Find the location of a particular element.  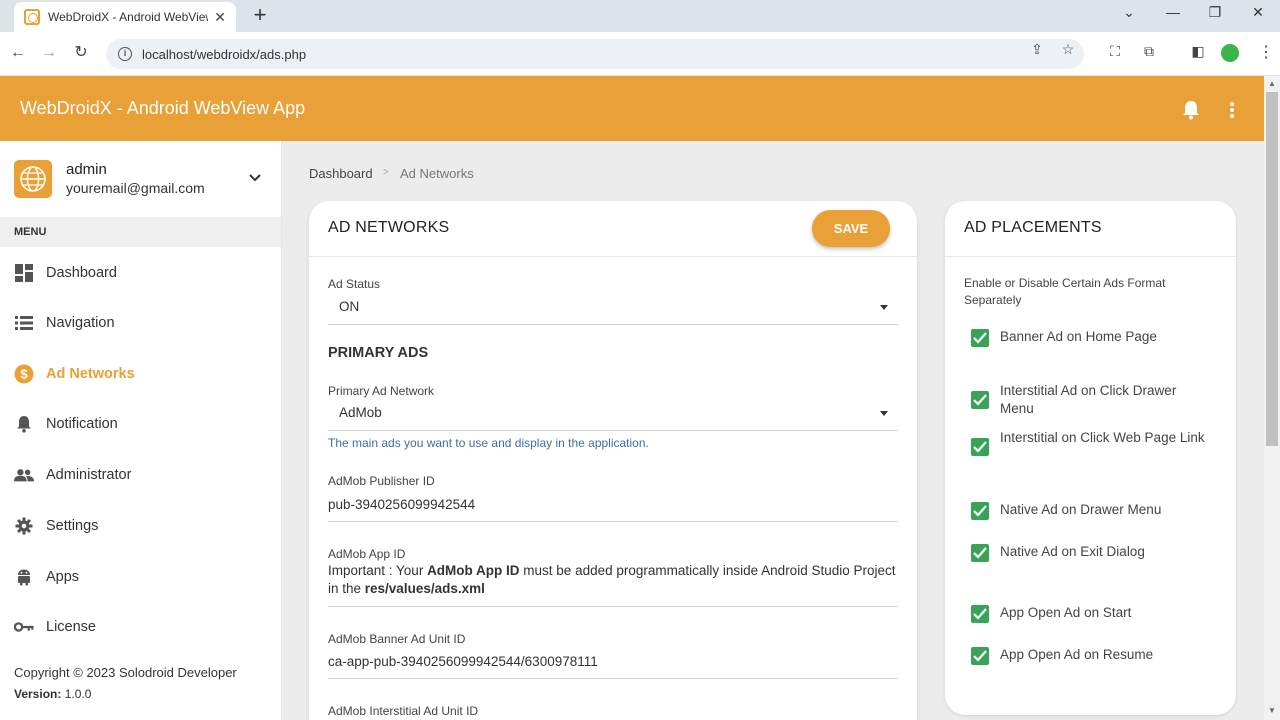

close-window-button: ✕ is located at coordinates (1258, 12).